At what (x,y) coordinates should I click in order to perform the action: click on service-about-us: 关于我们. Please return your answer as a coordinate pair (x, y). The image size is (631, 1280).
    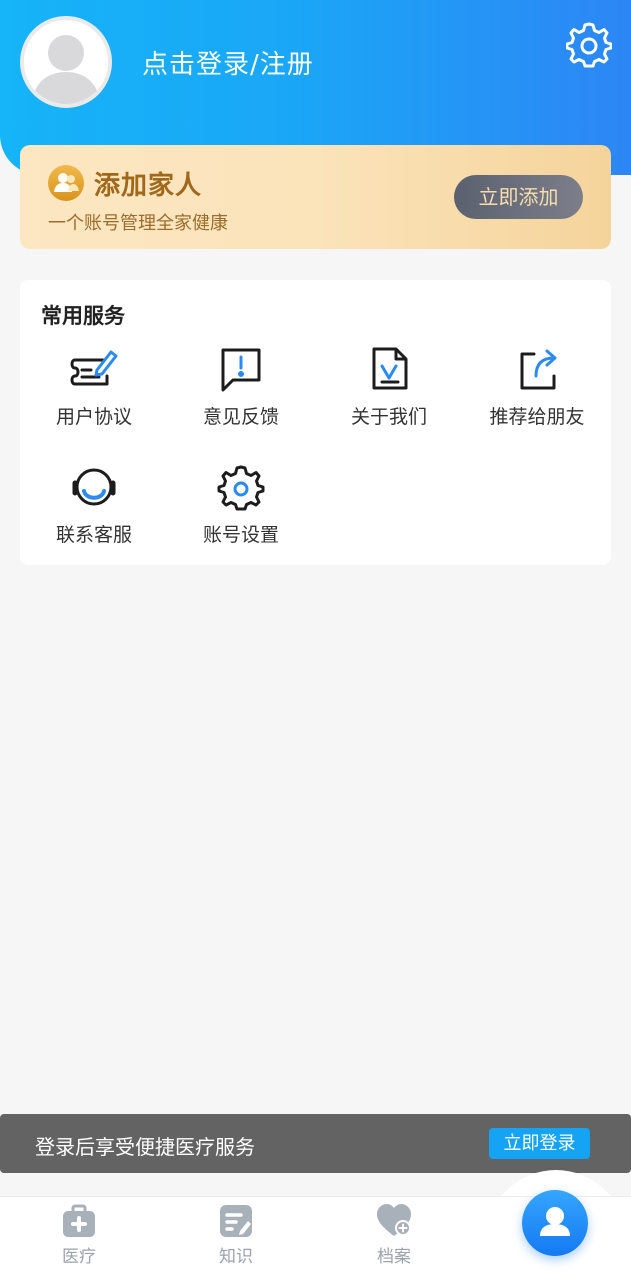
    Looking at the image, I should click on (389, 387).